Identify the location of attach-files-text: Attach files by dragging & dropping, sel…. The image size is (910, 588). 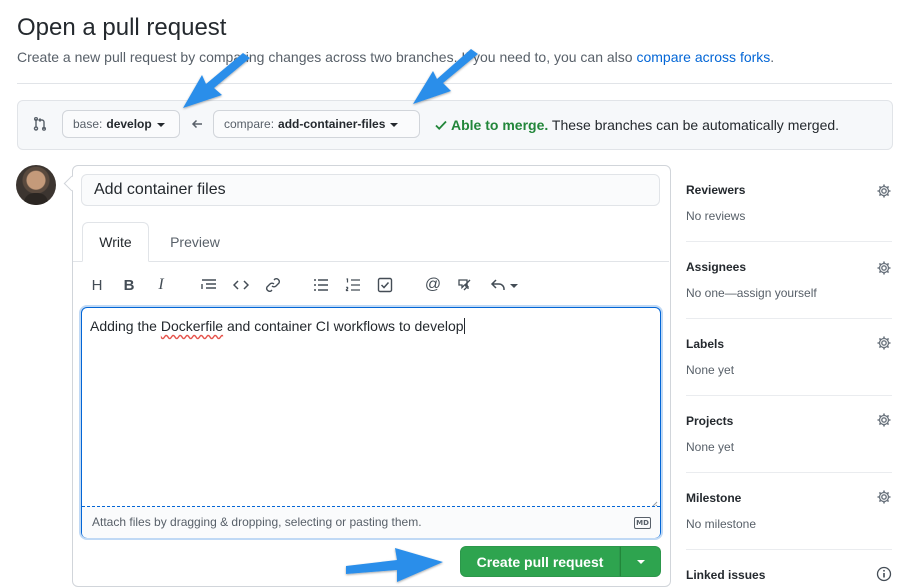
(257, 522).